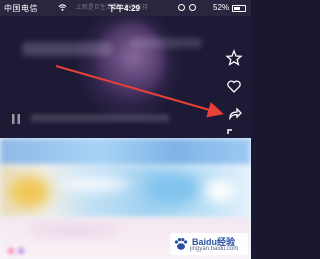  What do you see at coordinates (214, 249) in the screenshot?
I see `watermark-domain: jingyan.baidu.com` at bounding box center [214, 249].